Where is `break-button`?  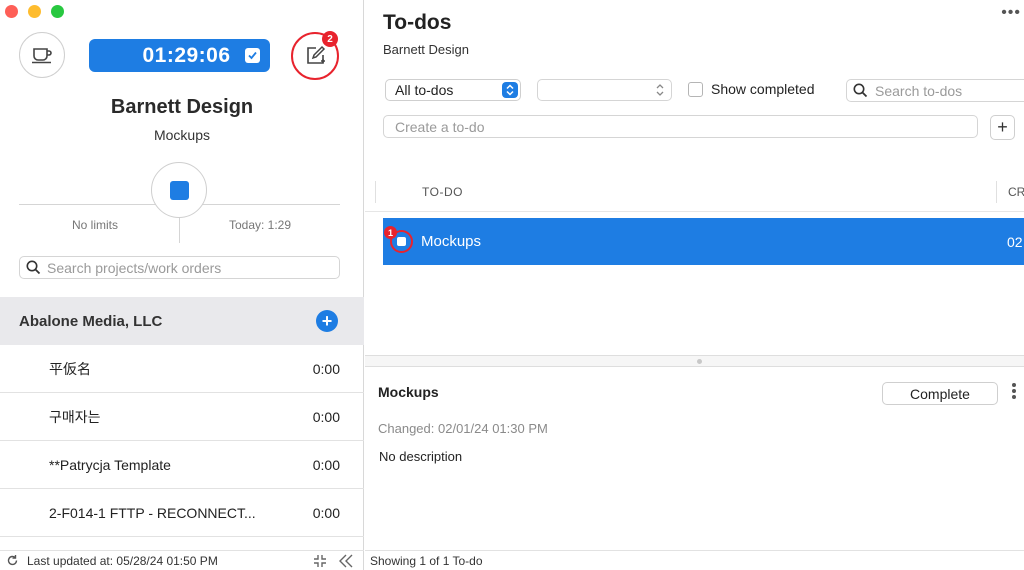 break-button is located at coordinates (42, 55).